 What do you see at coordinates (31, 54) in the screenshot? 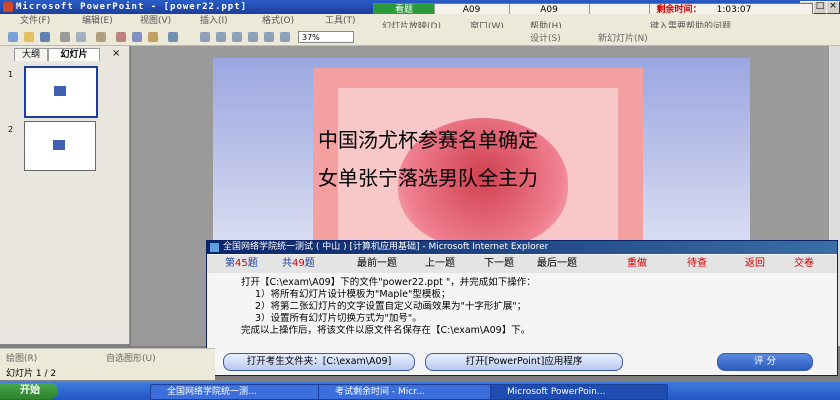
I see `tab-outline: 大纲` at bounding box center [31, 54].